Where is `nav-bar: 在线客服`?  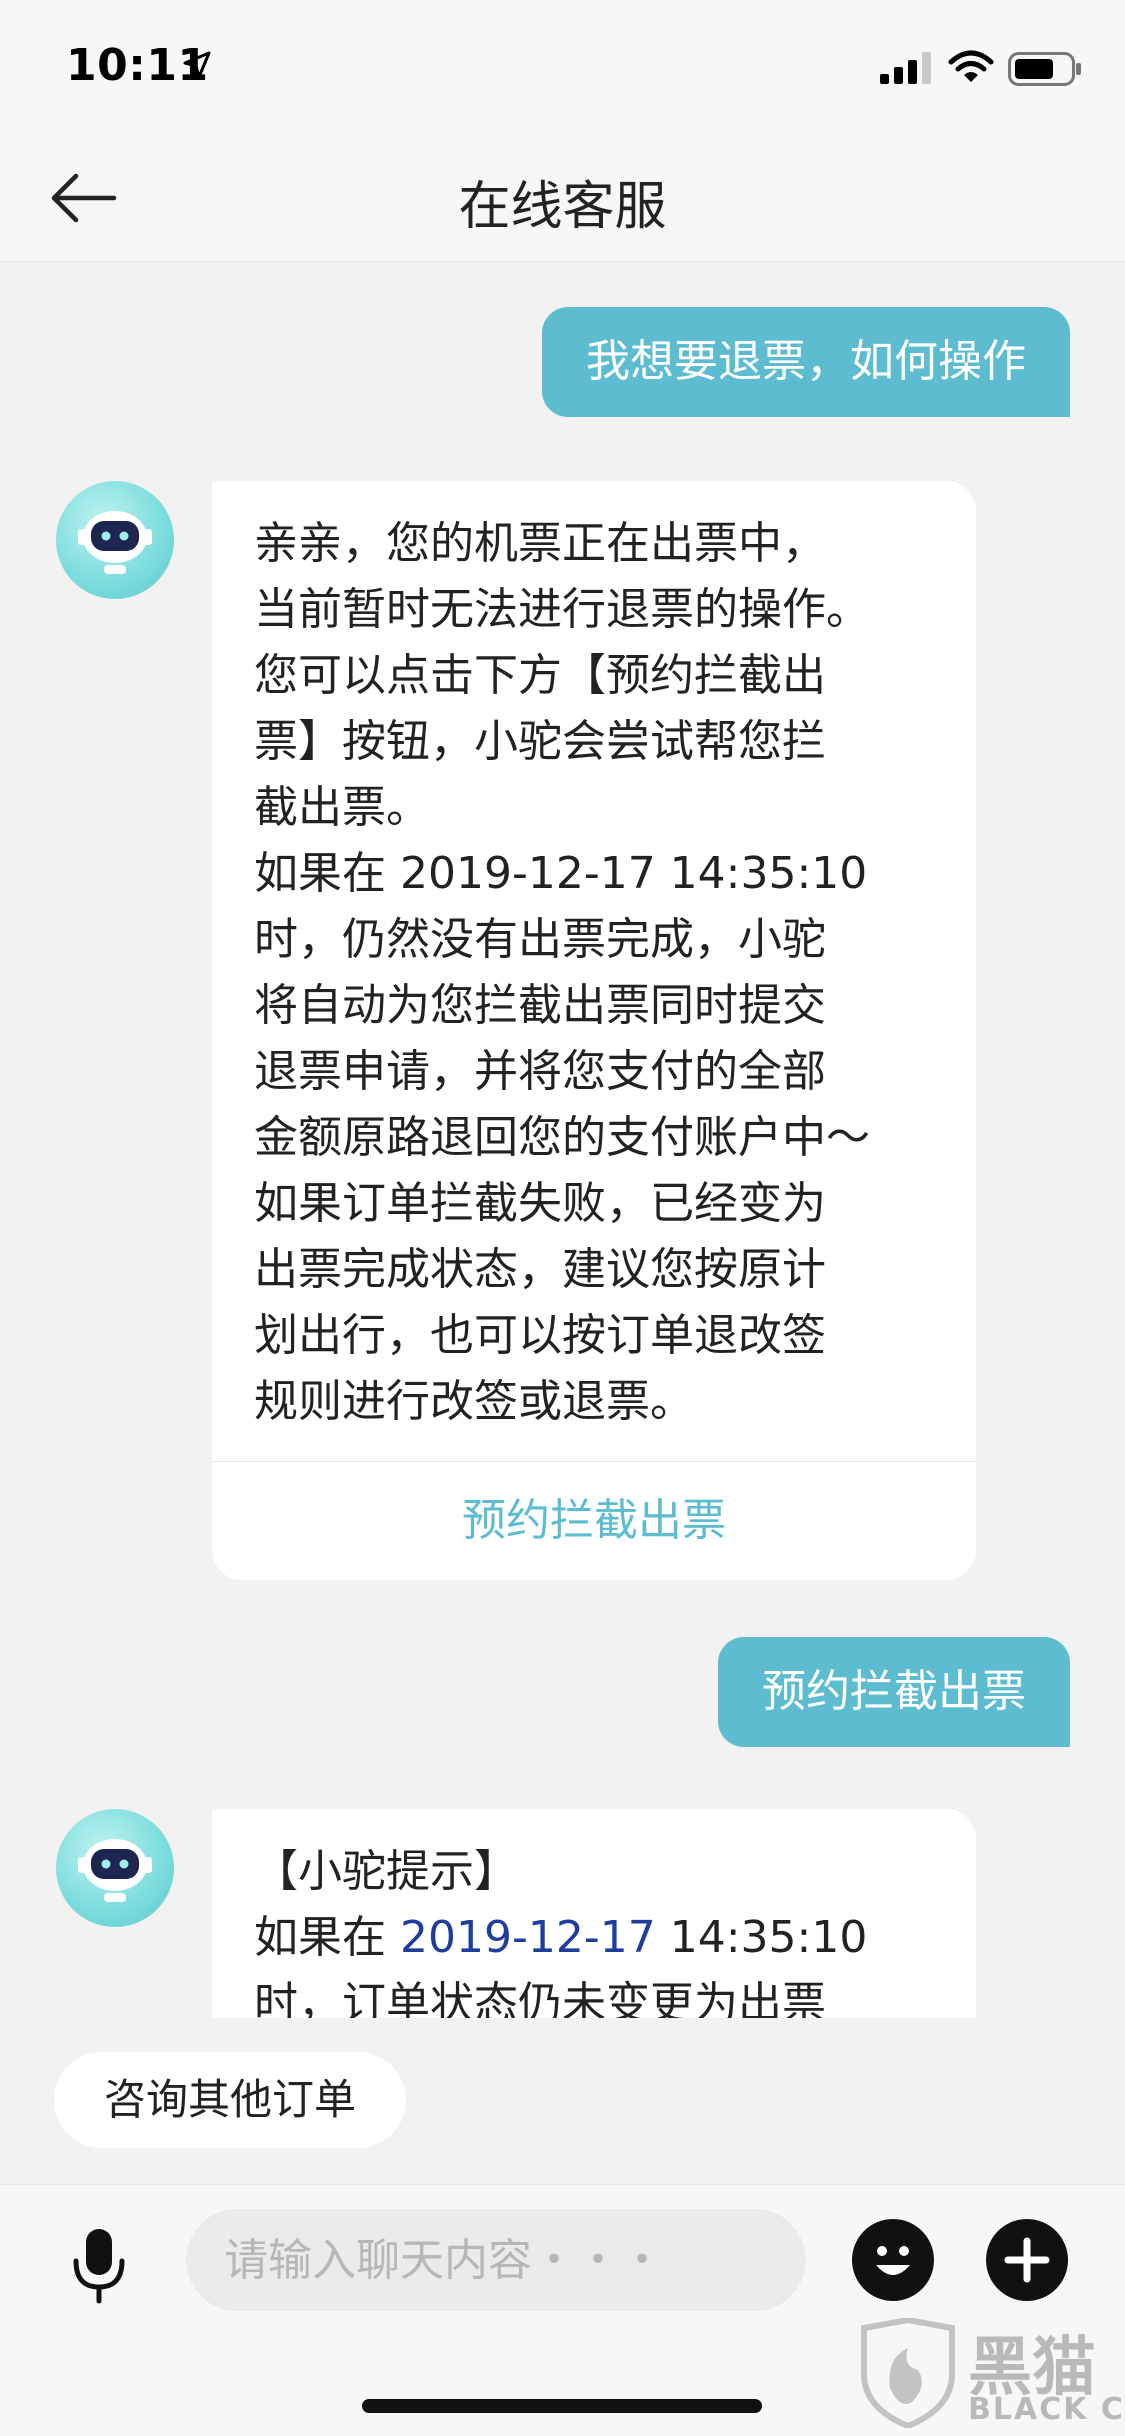 nav-bar: 在线客服 is located at coordinates (562, 198).